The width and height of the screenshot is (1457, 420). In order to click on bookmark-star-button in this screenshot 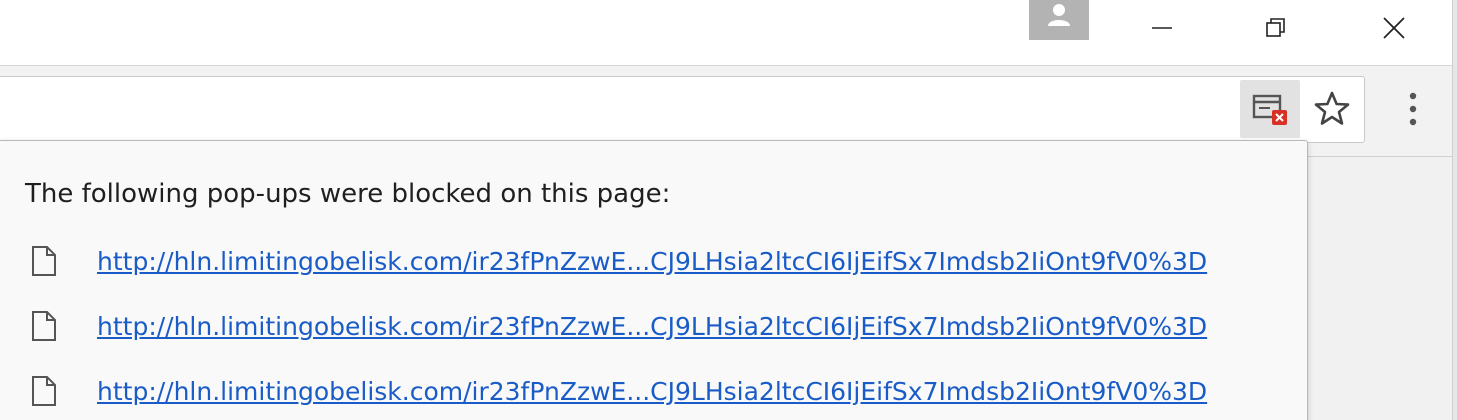, I will do `click(1332, 109)`.